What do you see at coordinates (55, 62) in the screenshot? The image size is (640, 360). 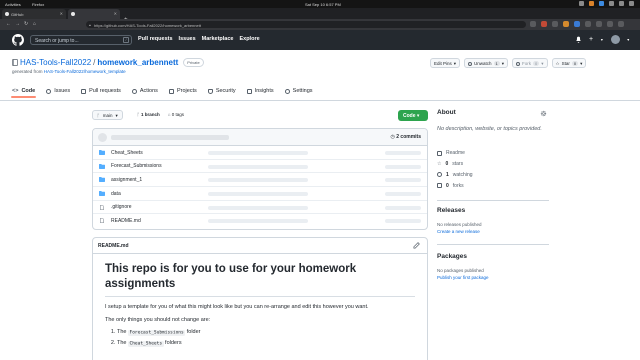 I see `repo-owner-link: HAS-Tools-Fall2022` at bounding box center [55, 62].